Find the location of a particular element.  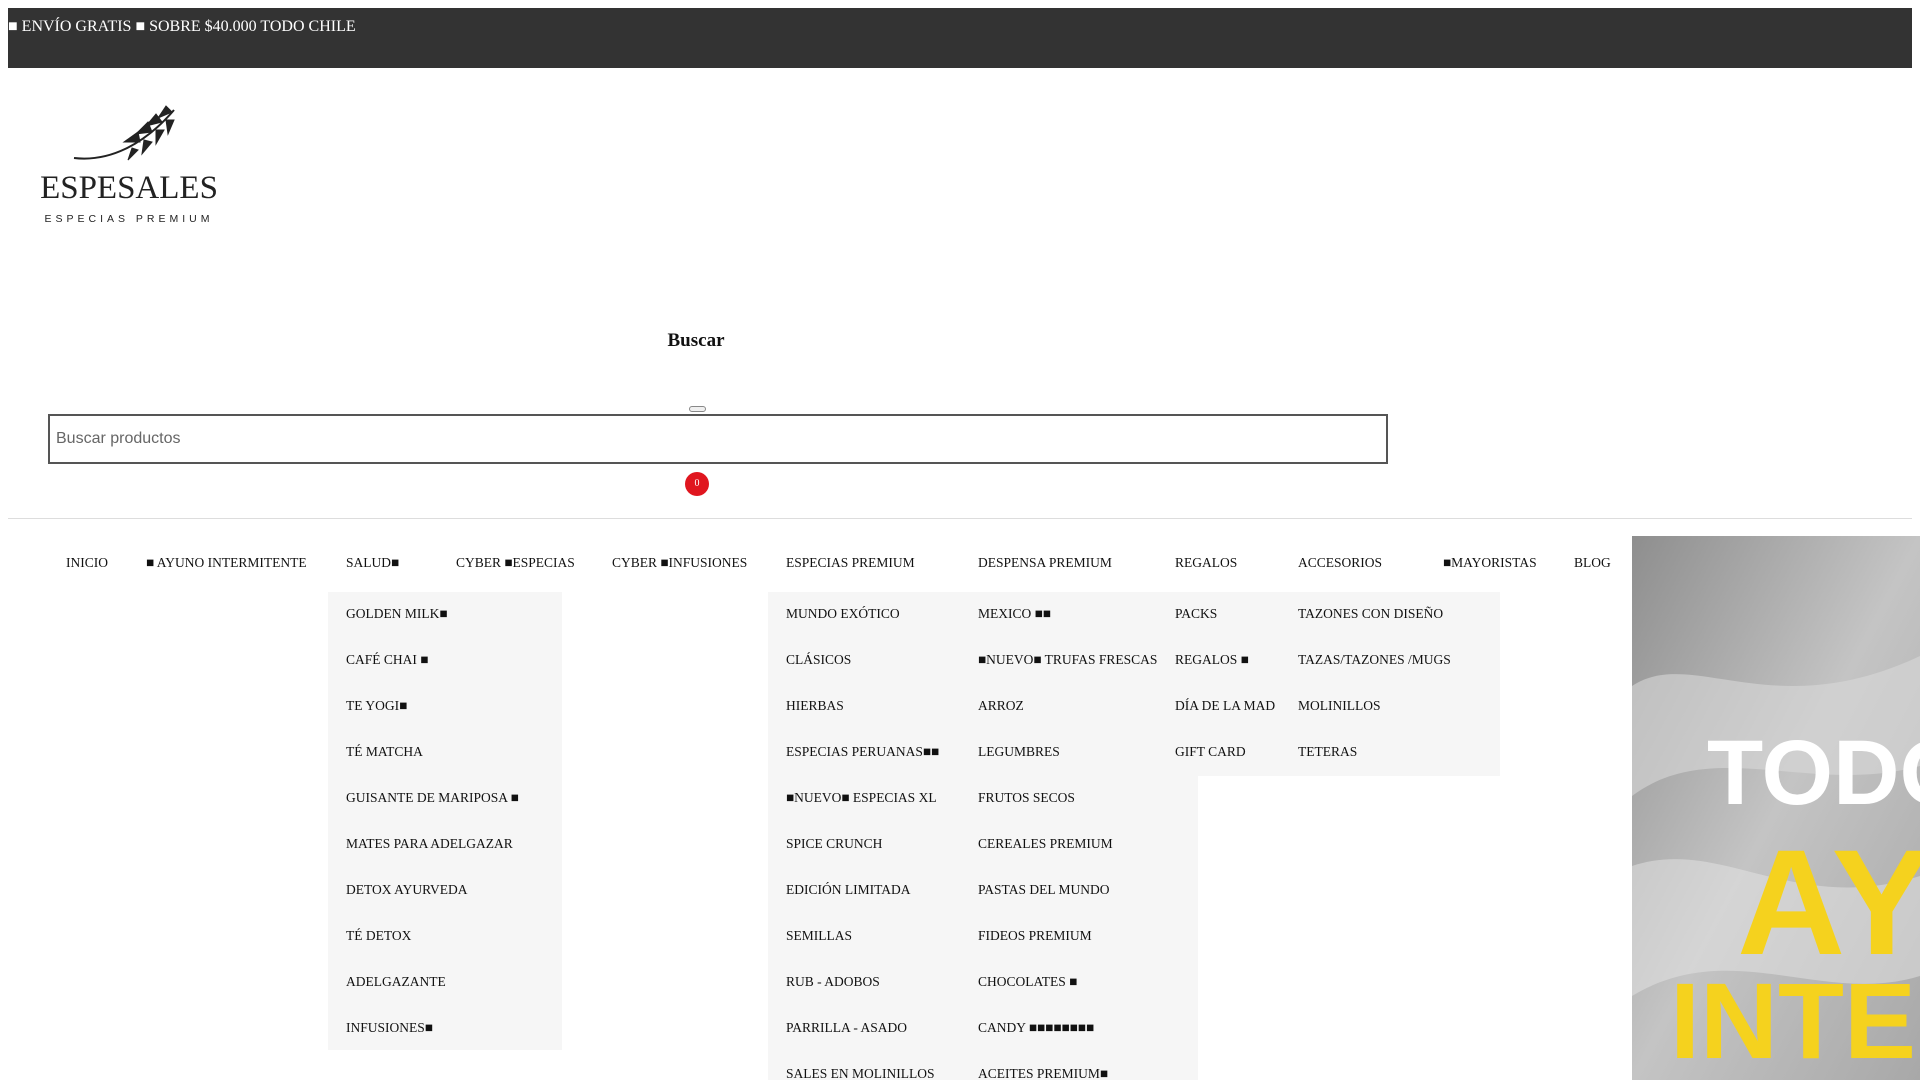

logo: ESPESALES ESPECIAS PREMIUM is located at coordinates (129, 165).